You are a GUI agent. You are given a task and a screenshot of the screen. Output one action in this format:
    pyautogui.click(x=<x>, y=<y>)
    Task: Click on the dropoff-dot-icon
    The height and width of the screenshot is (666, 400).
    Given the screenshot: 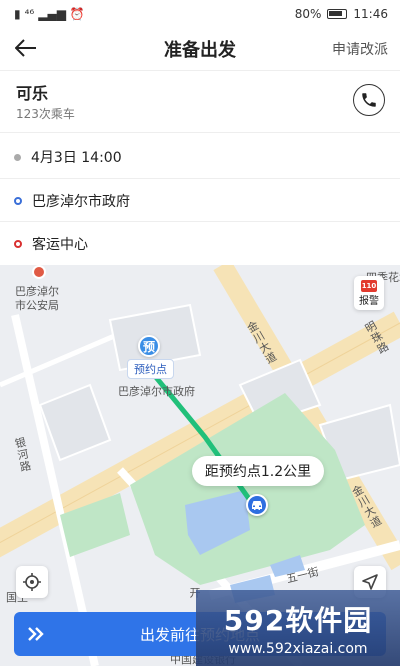 What is the action you would take?
    pyautogui.click(x=18, y=244)
    